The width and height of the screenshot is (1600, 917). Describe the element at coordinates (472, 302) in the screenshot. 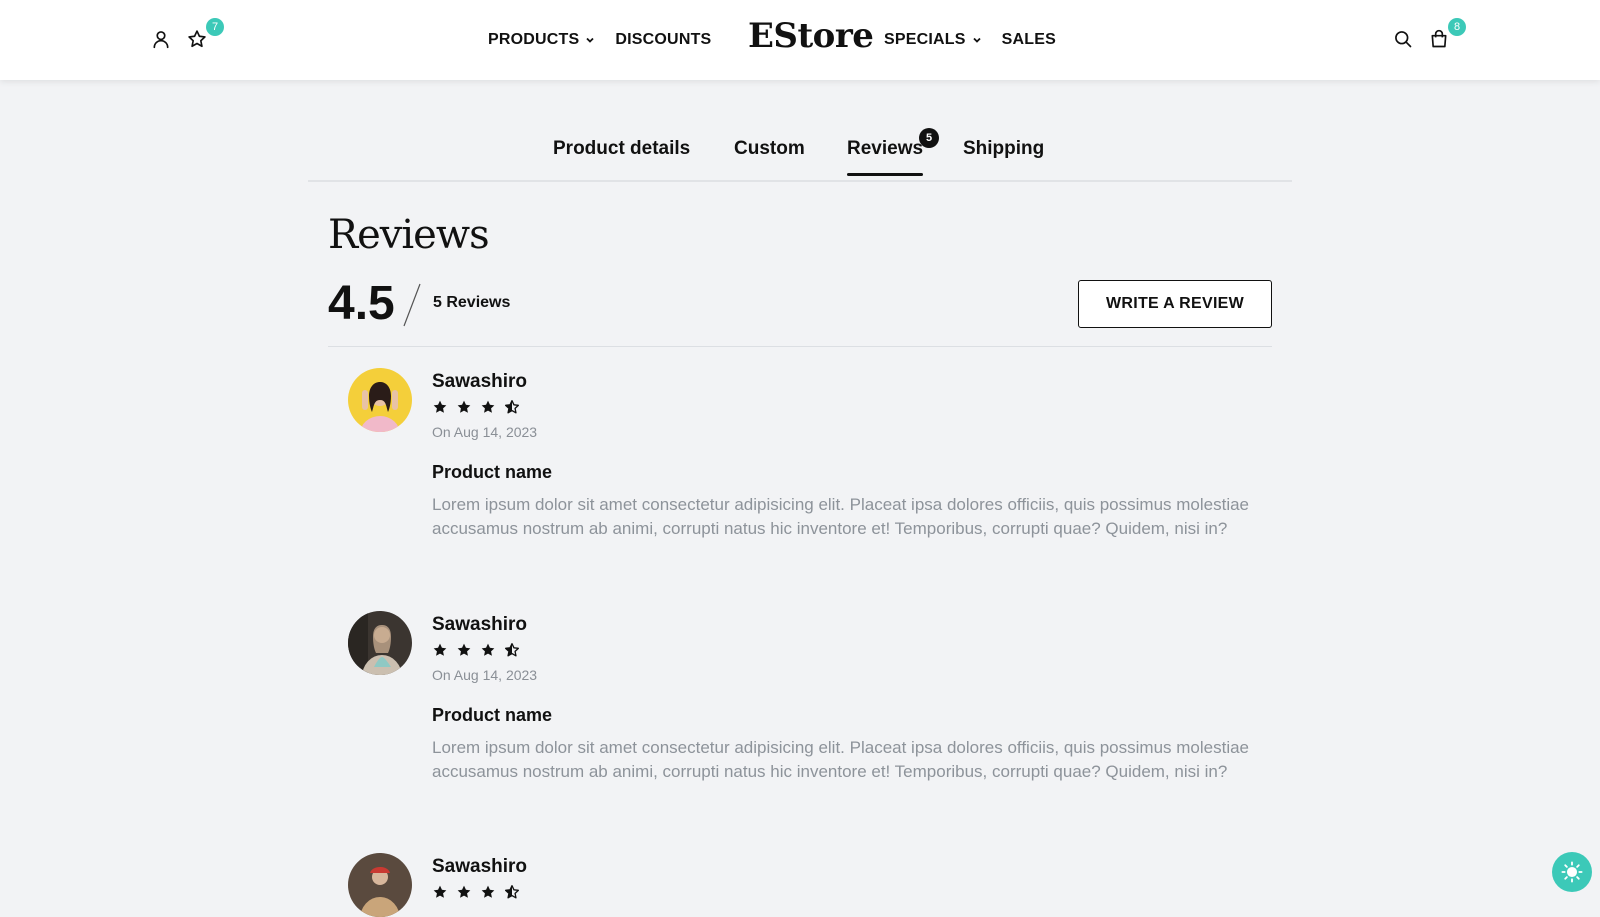

I see `reviews-count: 5 Reviews` at that location.